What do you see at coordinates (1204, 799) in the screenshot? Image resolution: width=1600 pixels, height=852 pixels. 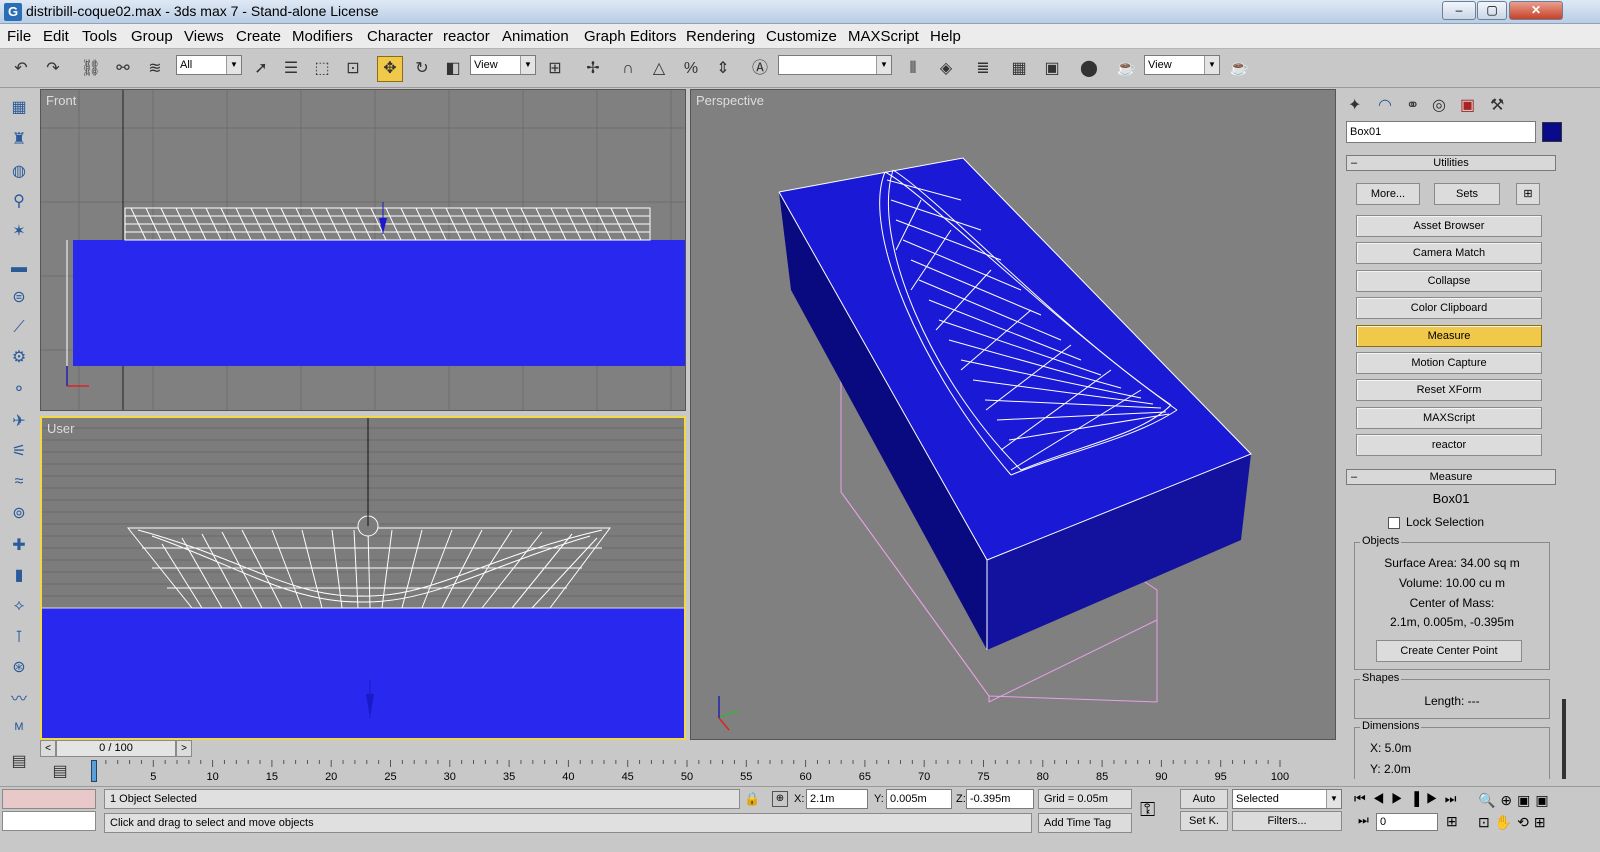 I see `auto-key-button: Auto` at bounding box center [1204, 799].